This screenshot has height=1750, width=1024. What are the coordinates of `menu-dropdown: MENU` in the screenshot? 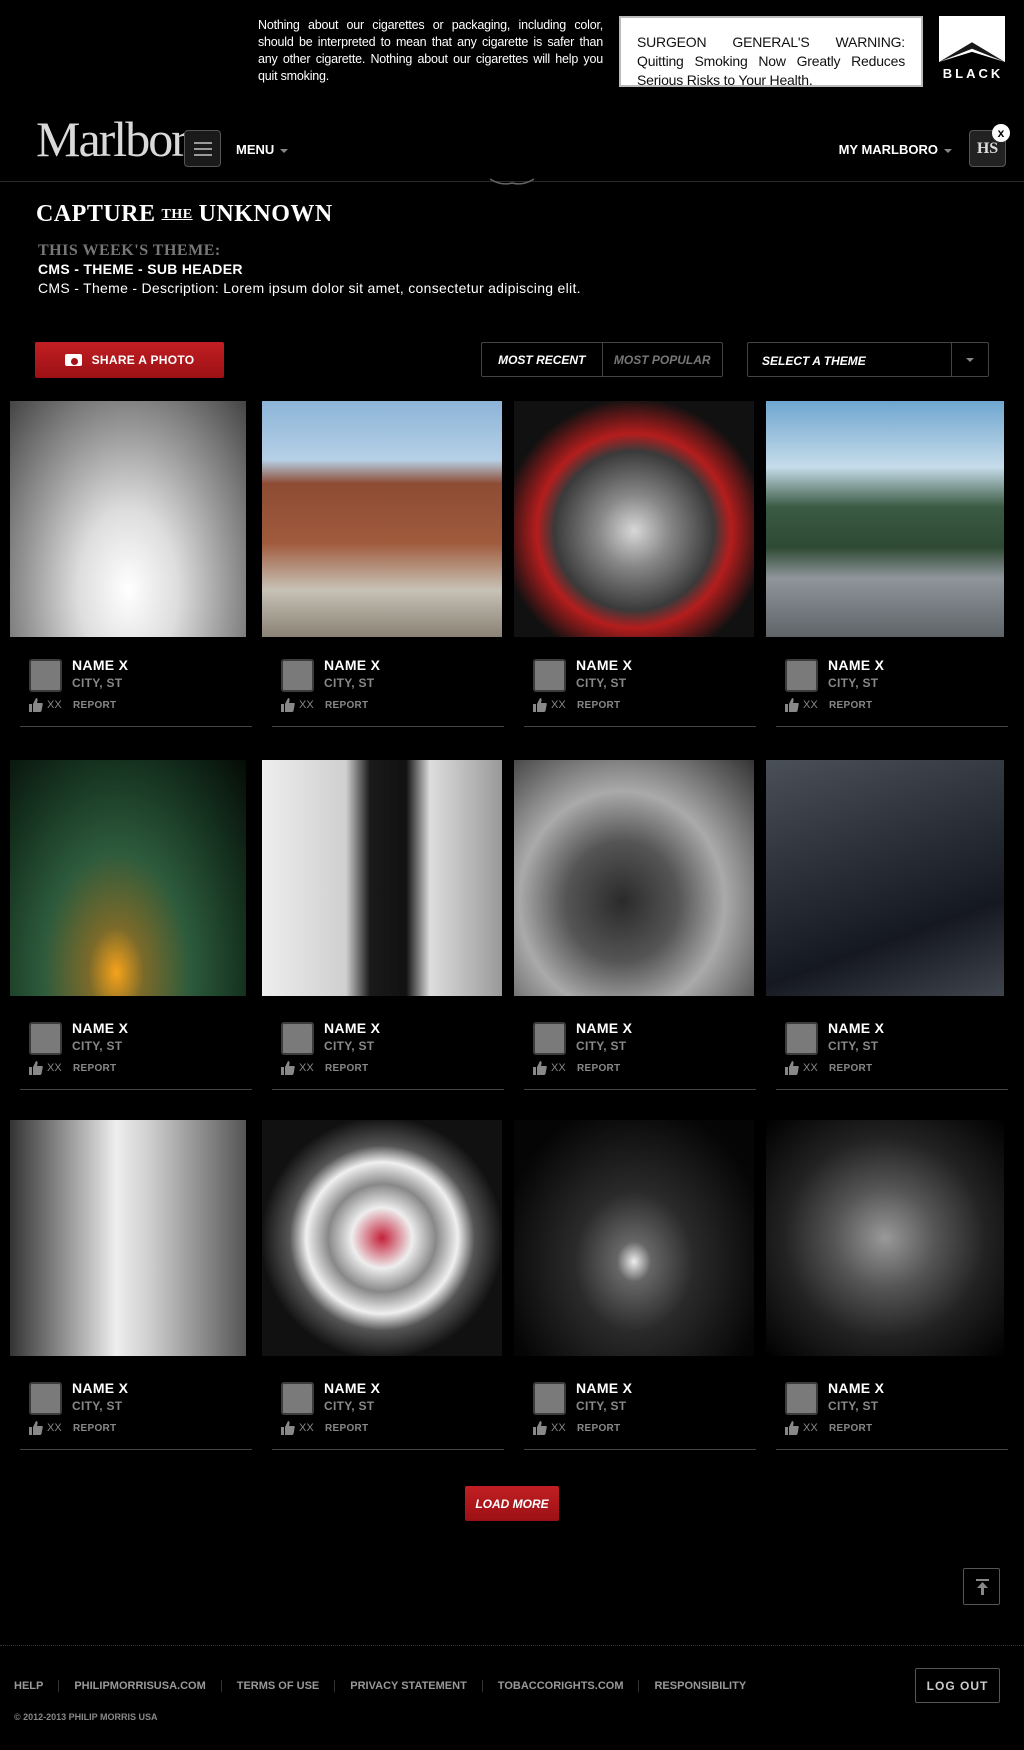 It's located at (262, 149).